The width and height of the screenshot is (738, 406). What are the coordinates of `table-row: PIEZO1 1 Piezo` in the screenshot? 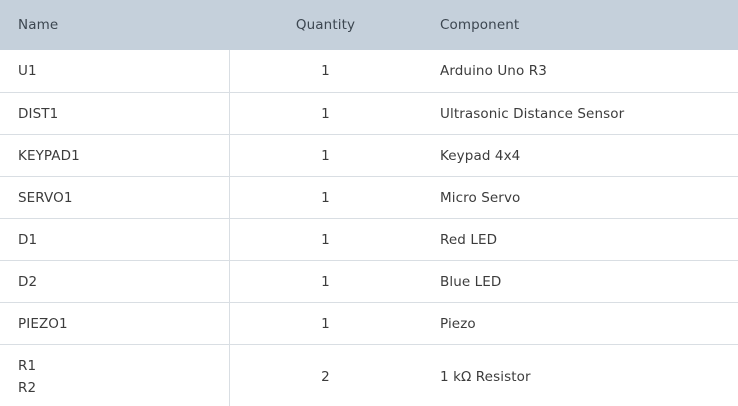 It's located at (369, 324).